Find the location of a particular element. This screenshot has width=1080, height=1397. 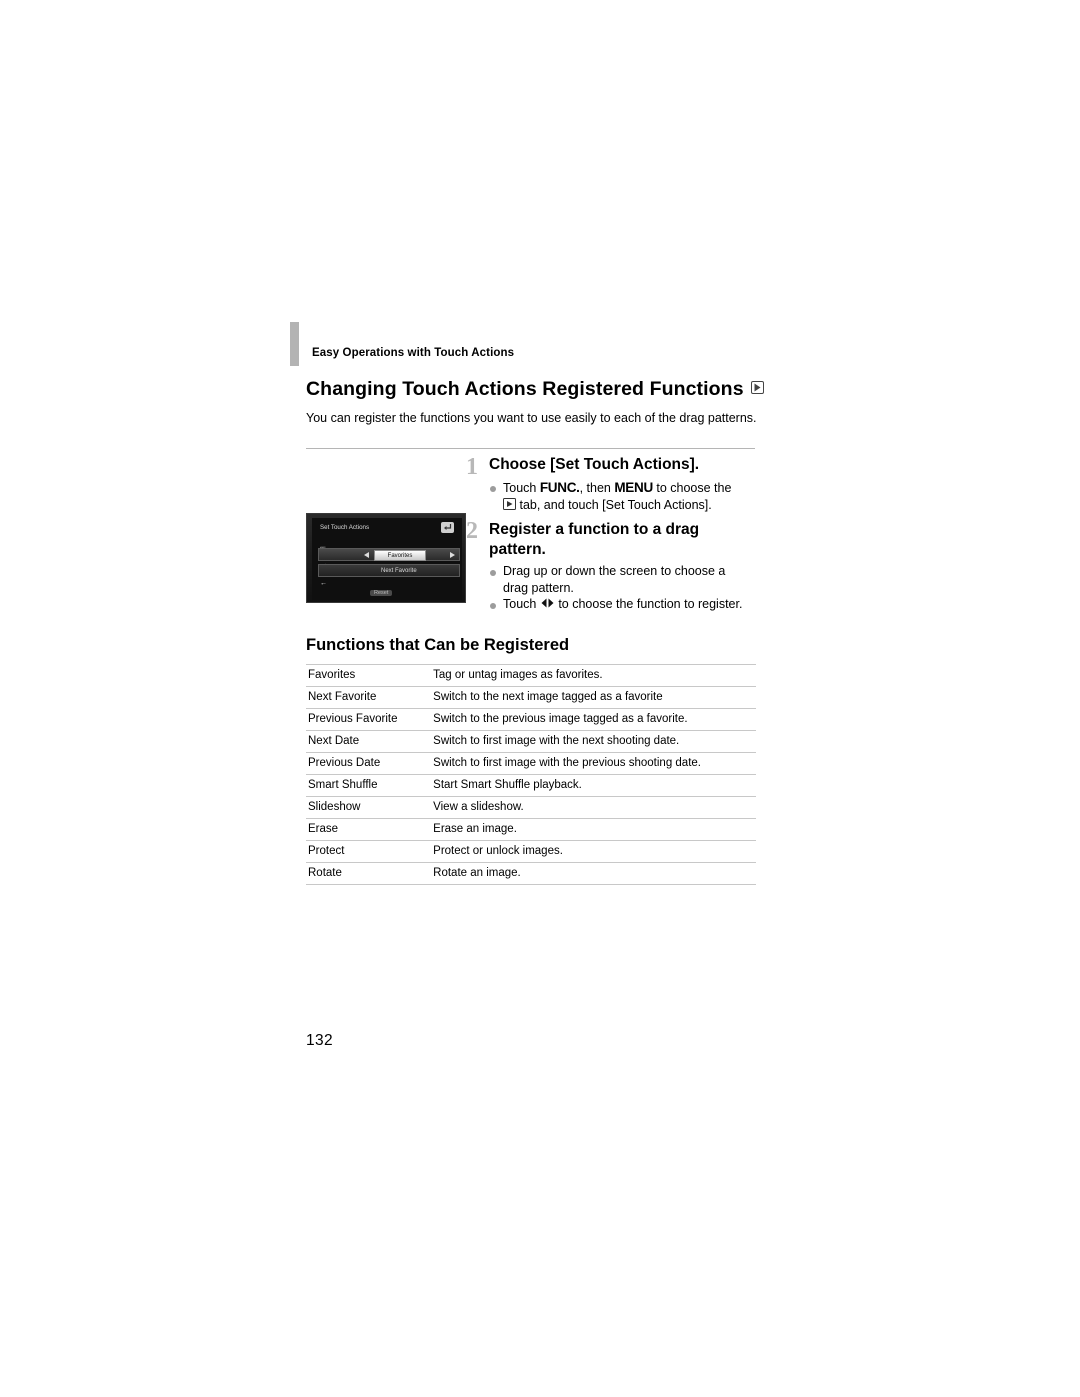

left-arrow-icon is located at coordinates (366, 555).